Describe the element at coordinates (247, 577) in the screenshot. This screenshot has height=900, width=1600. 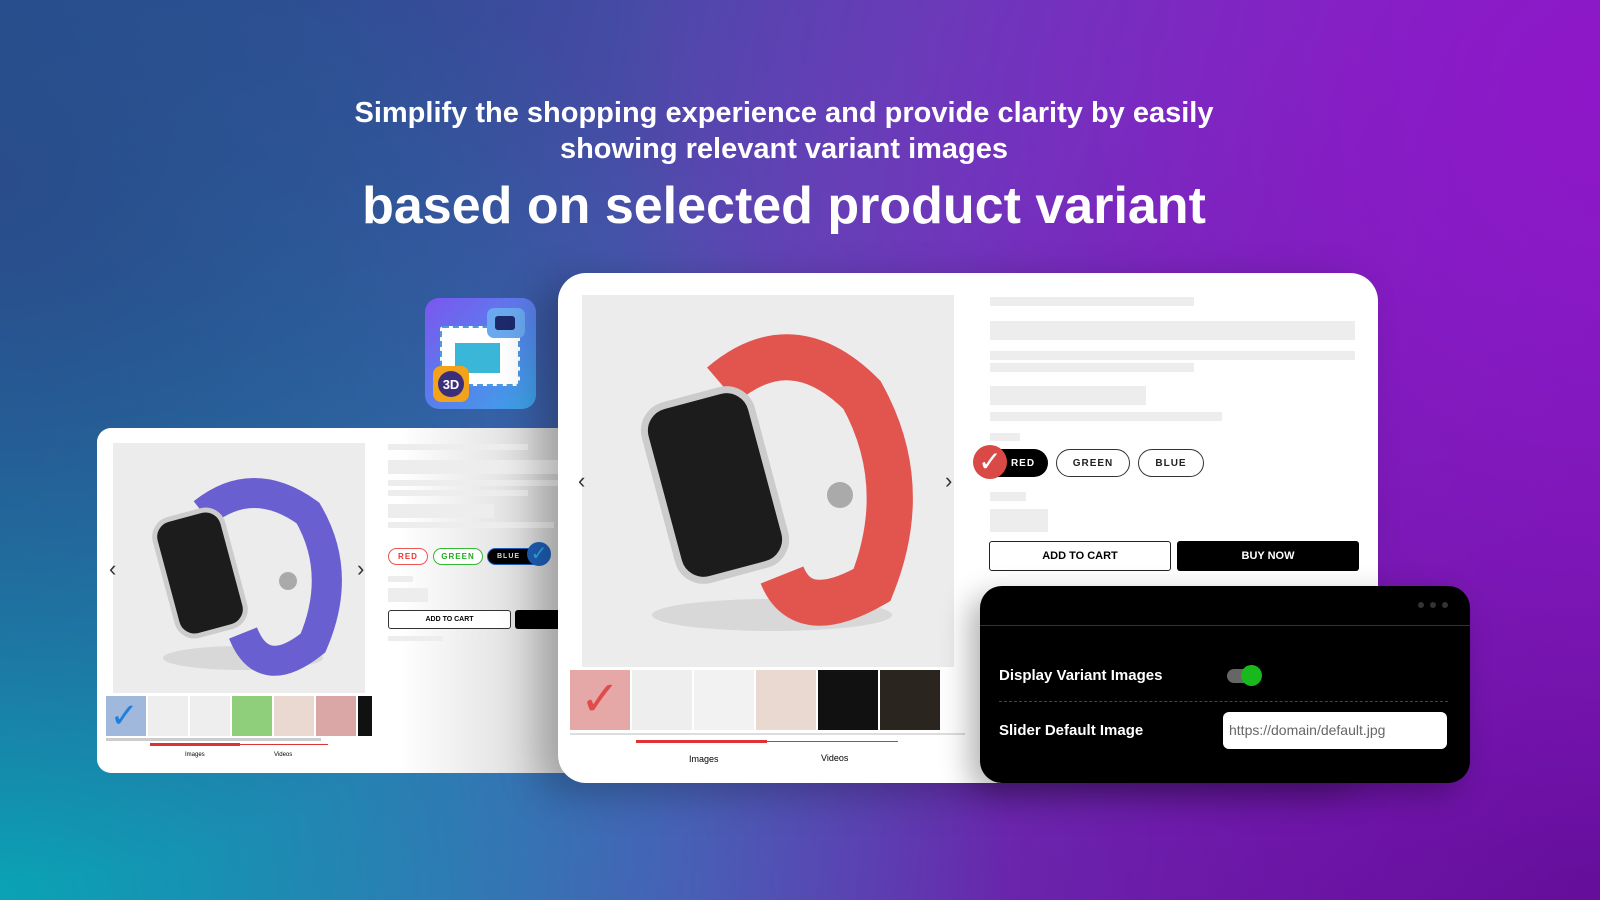
I see `watch-blue-image` at that location.